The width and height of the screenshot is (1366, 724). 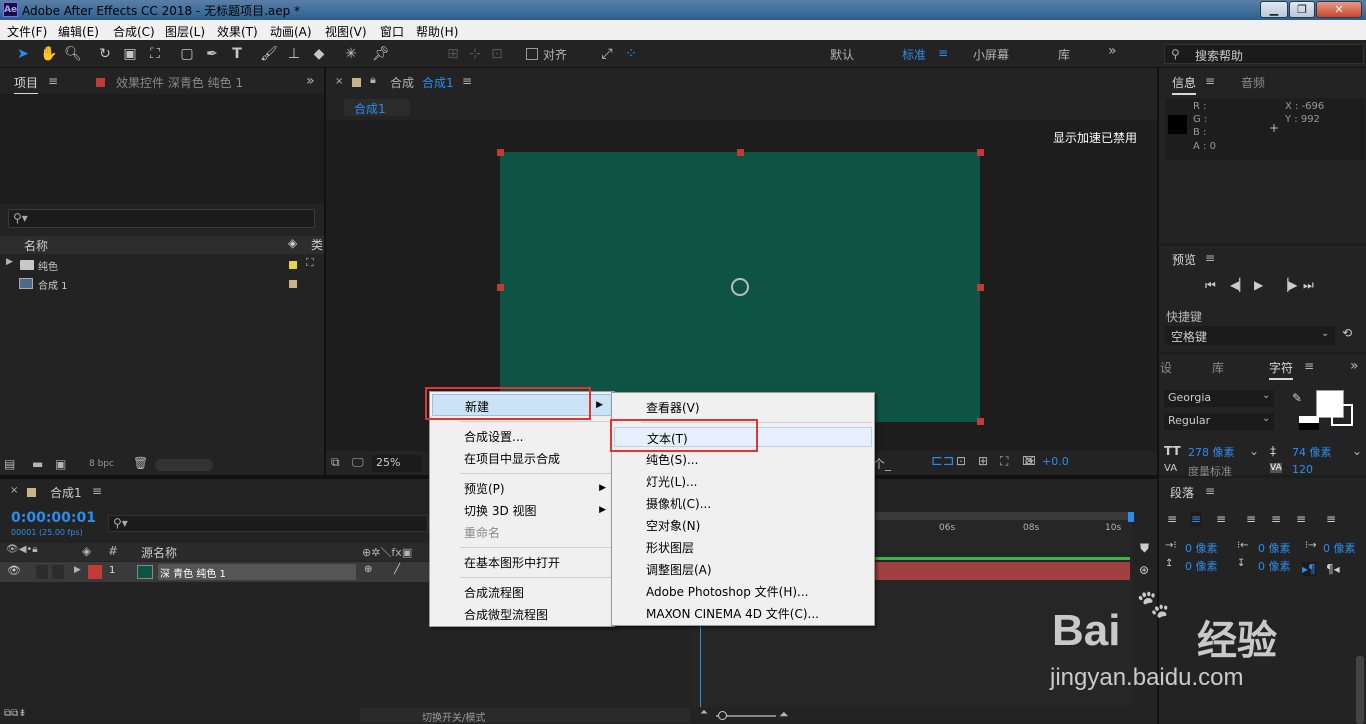 What do you see at coordinates (257, 572) in the screenshot?
I see `layer-name-field: 深 青色 纯色 1` at bounding box center [257, 572].